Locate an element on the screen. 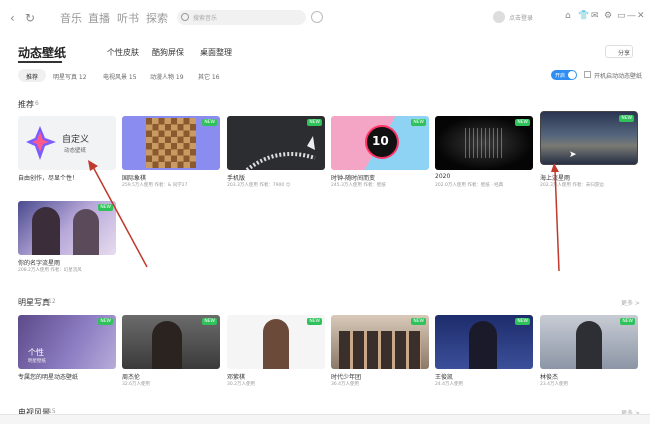  bottom-bar is located at coordinates (325, 419).